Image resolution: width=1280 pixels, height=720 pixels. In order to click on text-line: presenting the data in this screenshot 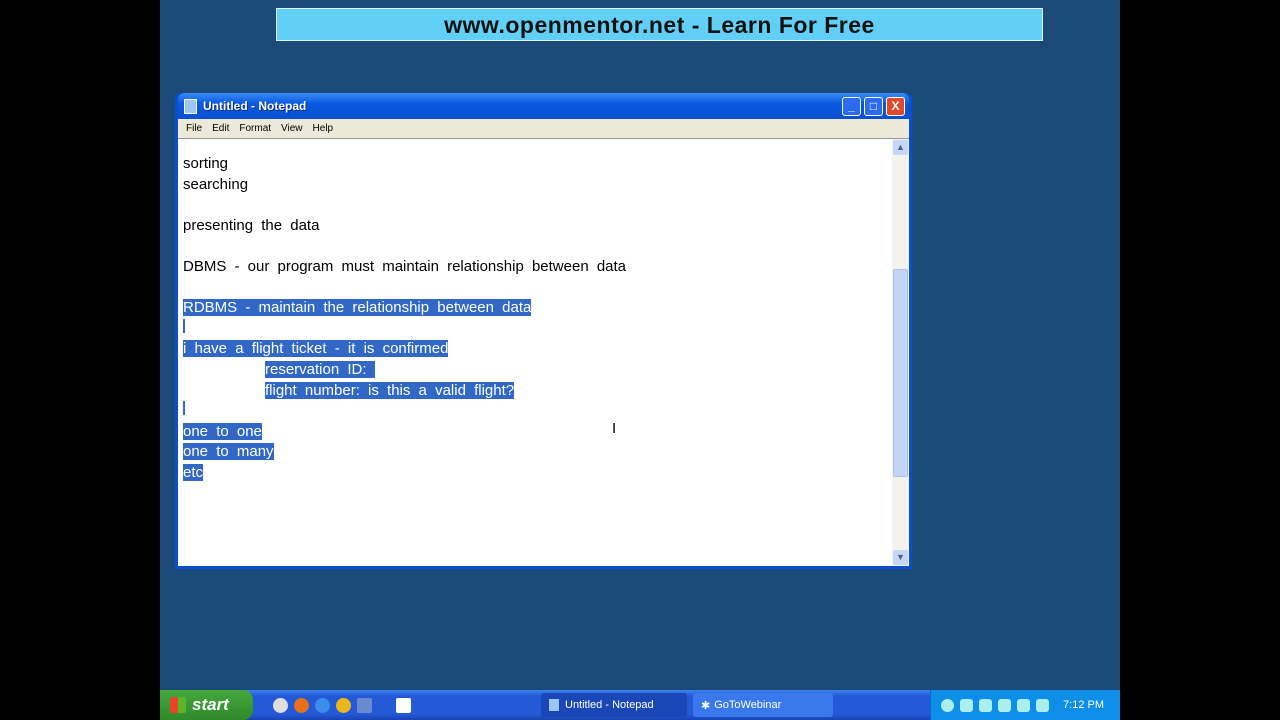, I will do `click(404, 226)`.